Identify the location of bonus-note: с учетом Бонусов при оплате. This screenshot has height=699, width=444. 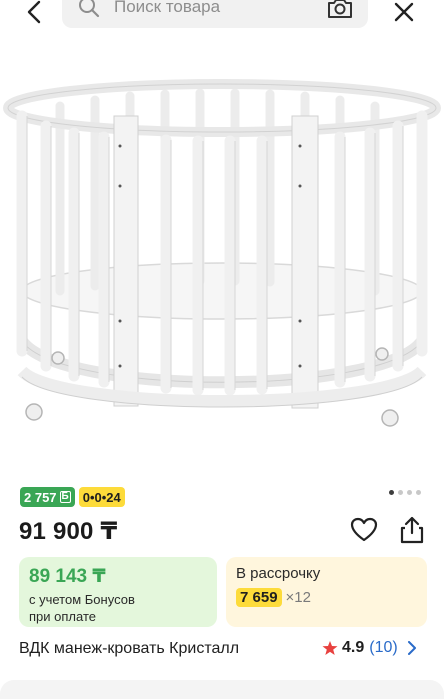
(118, 608).